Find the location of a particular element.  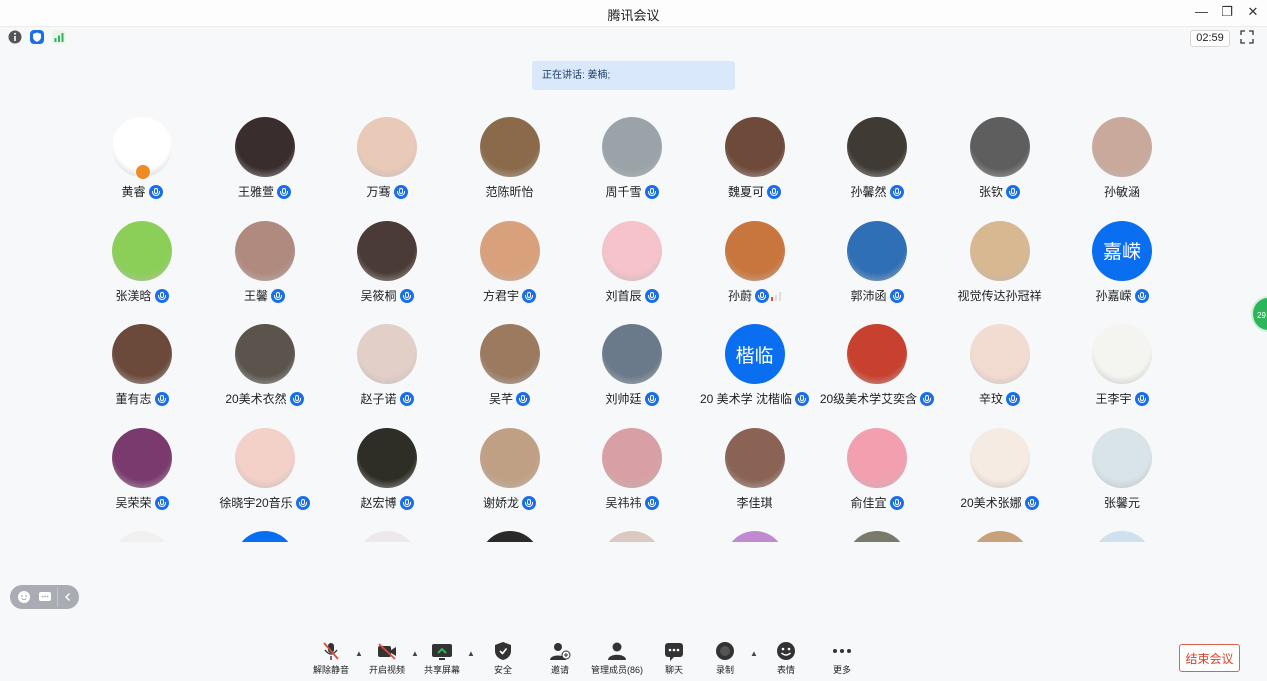

participant-tile: 万骞 is located at coordinates (387, 157).